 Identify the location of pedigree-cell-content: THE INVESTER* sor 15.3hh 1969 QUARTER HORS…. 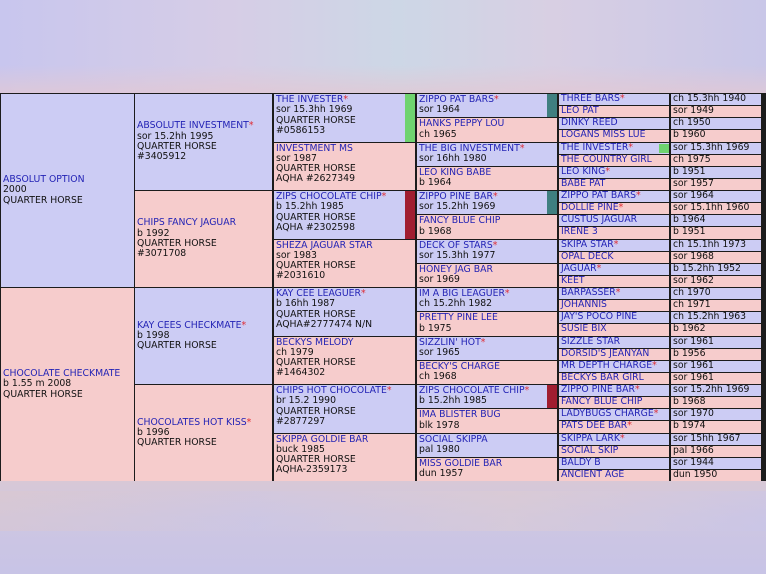
(344, 115).